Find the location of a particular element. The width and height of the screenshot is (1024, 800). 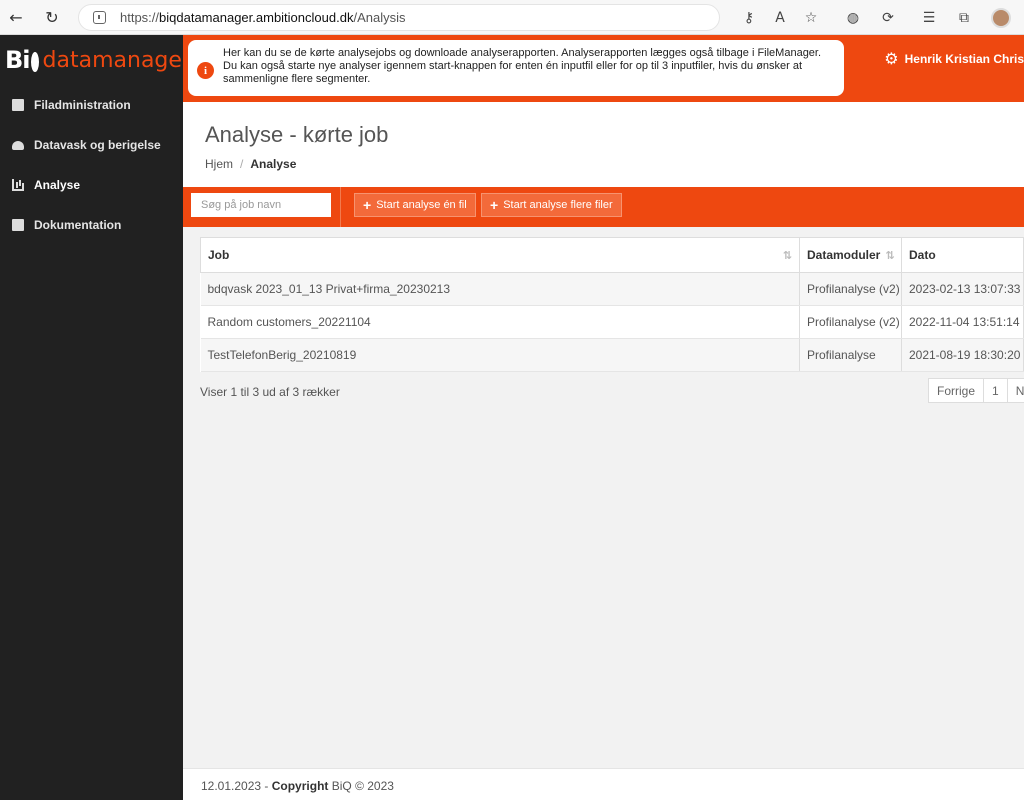

logo-datamanager: datamanager is located at coordinates (116, 60).